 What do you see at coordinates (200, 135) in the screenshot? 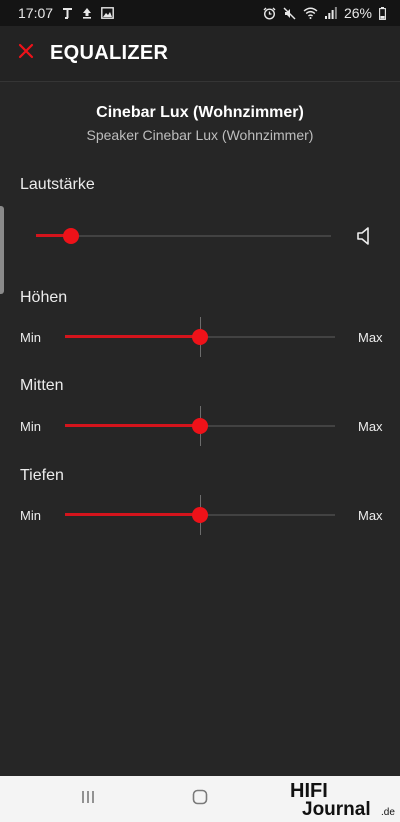
I see `device-subtitle: Speaker Cinebar Lux (Wohnzimmer)` at bounding box center [200, 135].